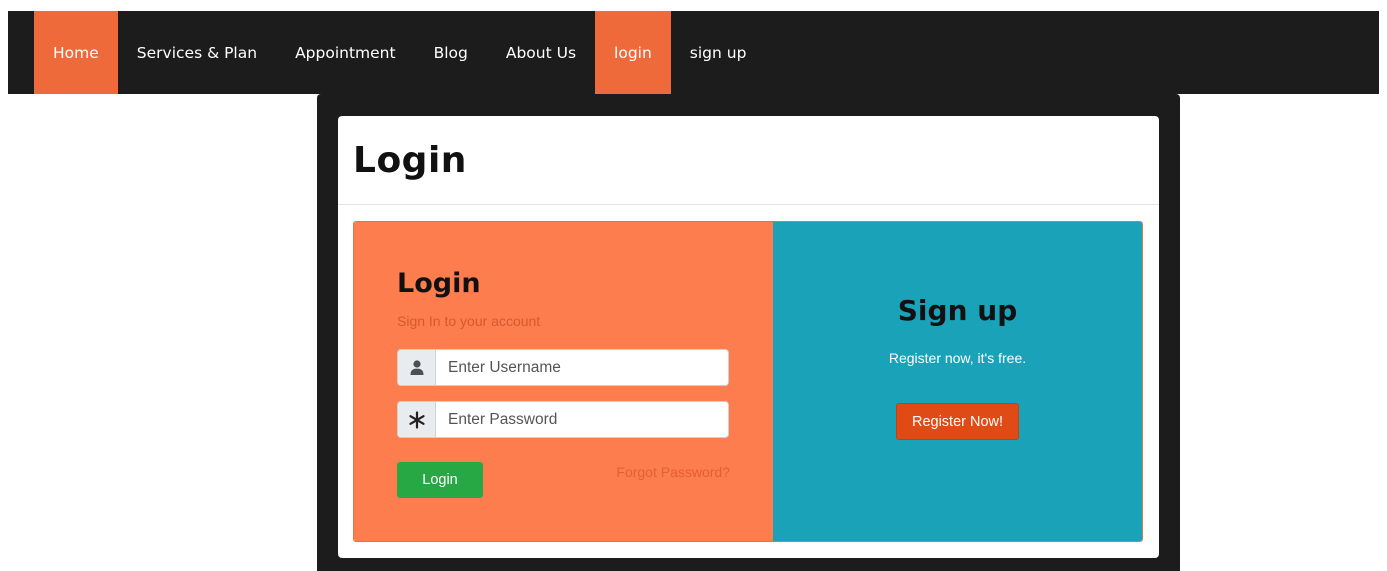  What do you see at coordinates (345, 52) in the screenshot?
I see `nav-appointment: Appointment` at bounding box center [345, 52].